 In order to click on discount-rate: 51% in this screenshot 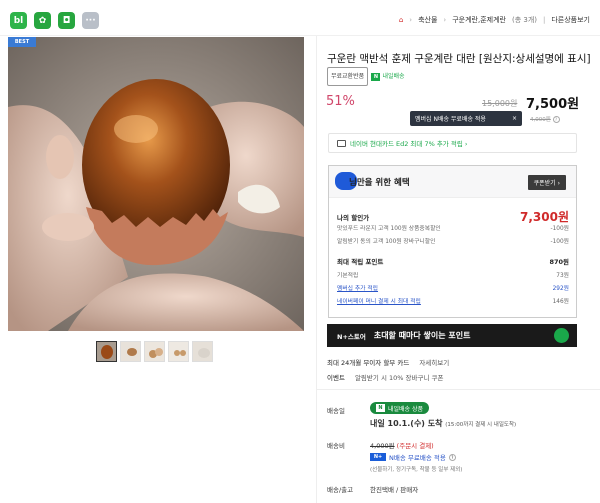, I will do `click(340, 101)`.